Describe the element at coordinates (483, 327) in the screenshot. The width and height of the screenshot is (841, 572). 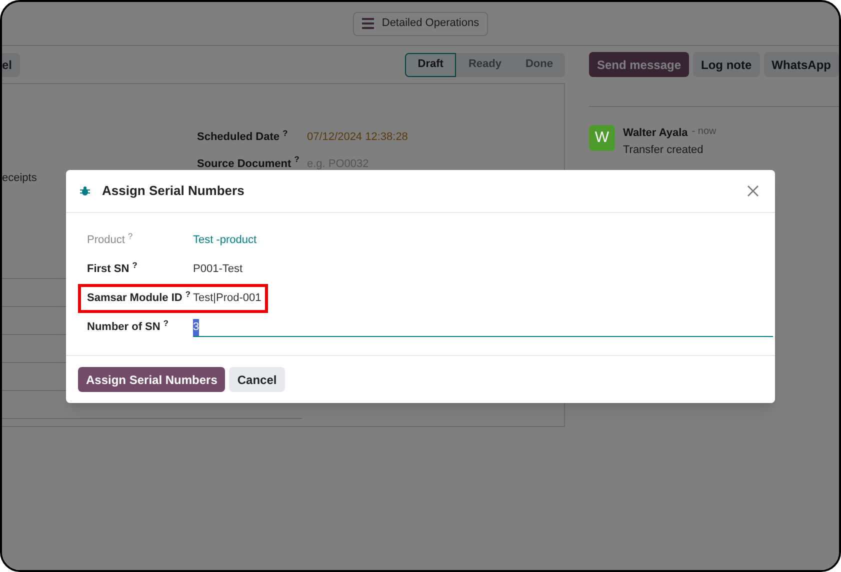
I see `input-field: 3` at that location.